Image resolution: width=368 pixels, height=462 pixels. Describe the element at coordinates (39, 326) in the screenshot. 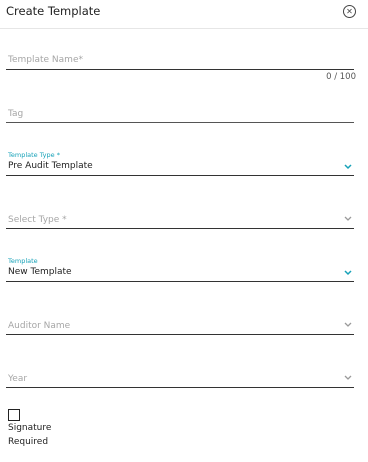

I see `auditor-name-placeholder: Auditor Name` at that location.